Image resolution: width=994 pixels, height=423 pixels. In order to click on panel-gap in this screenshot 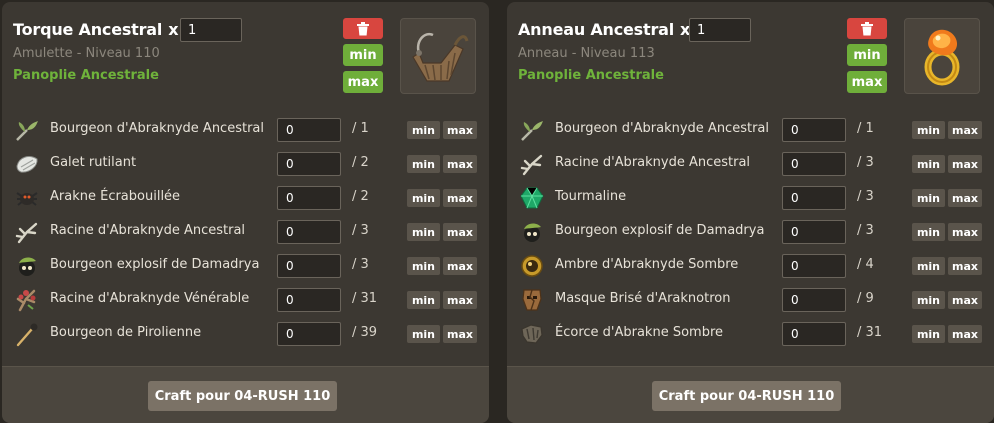, I will do `click(498, 211)`.